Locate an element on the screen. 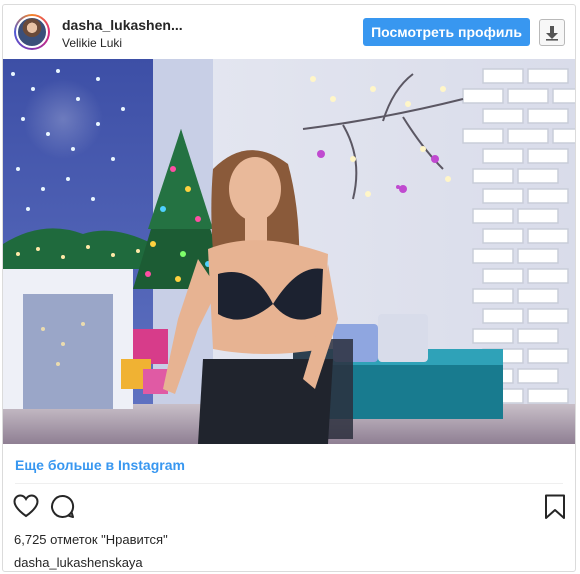 This screenshot has width=580, height=574. download-button is located at coordinates (552, 32).